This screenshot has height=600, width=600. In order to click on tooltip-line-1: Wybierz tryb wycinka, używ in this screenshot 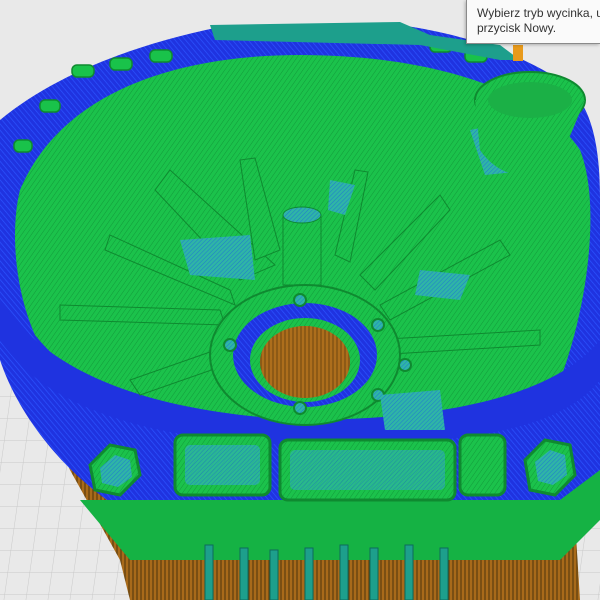, I will do `click(538, 13)`.